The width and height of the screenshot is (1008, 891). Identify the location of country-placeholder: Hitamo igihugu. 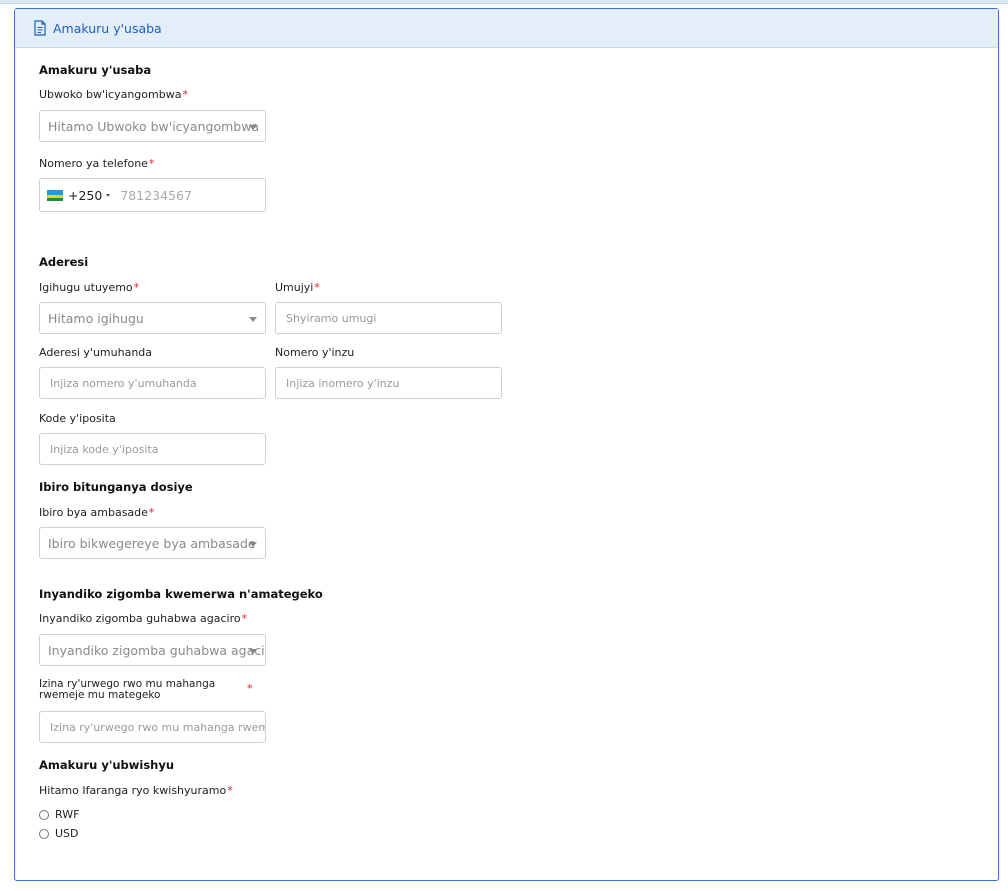
(96, 318).